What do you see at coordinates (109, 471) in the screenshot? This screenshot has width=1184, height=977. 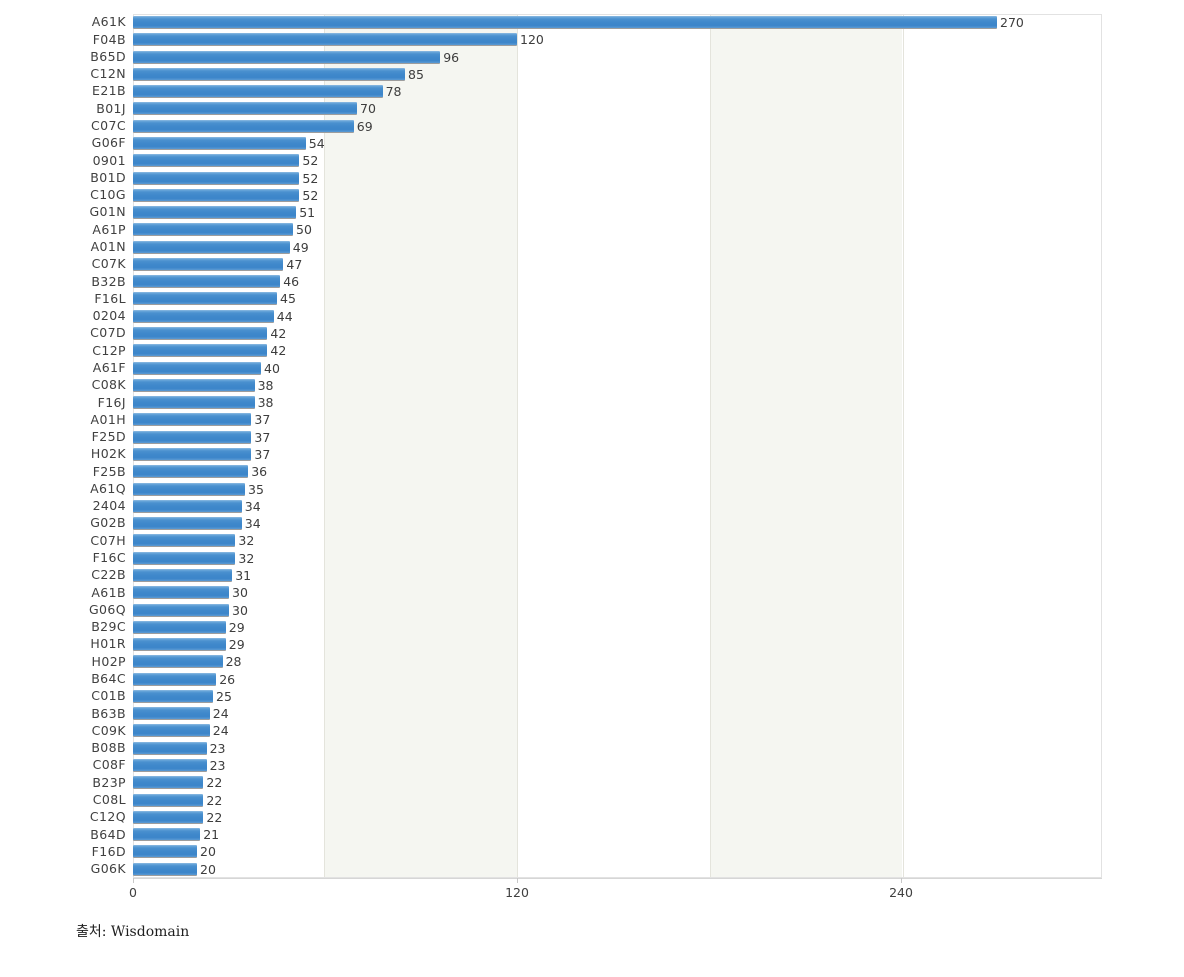 I see `category-label: F25B` at bounding box center [109, 471].